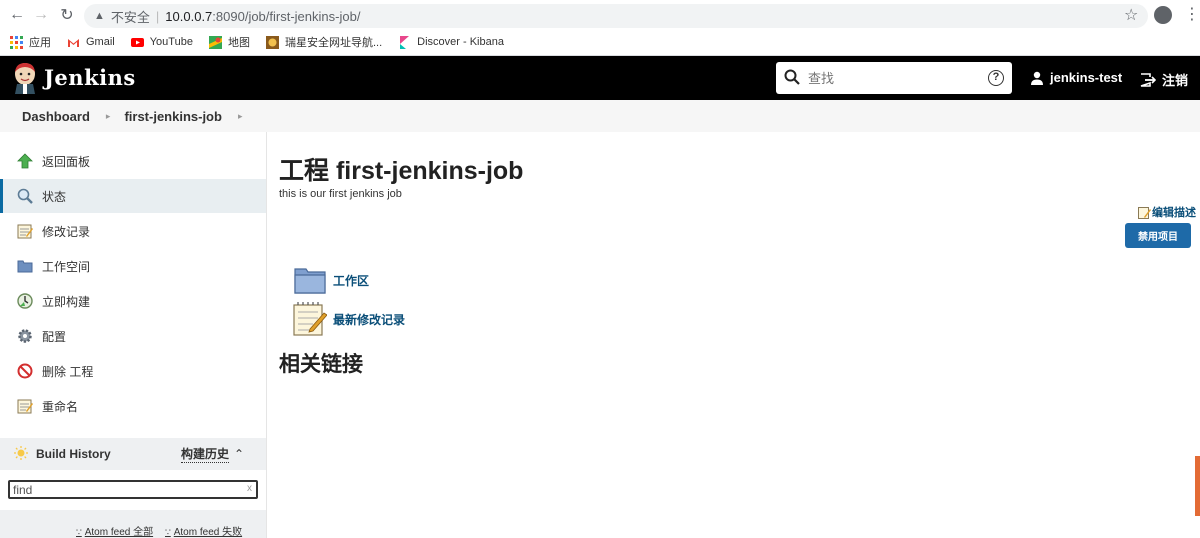  What do you see at coordinates (133, 371) in the screenshot?
I see `sidebar-item-delete-project: 删除 工程` at bounding box center [133, 371].